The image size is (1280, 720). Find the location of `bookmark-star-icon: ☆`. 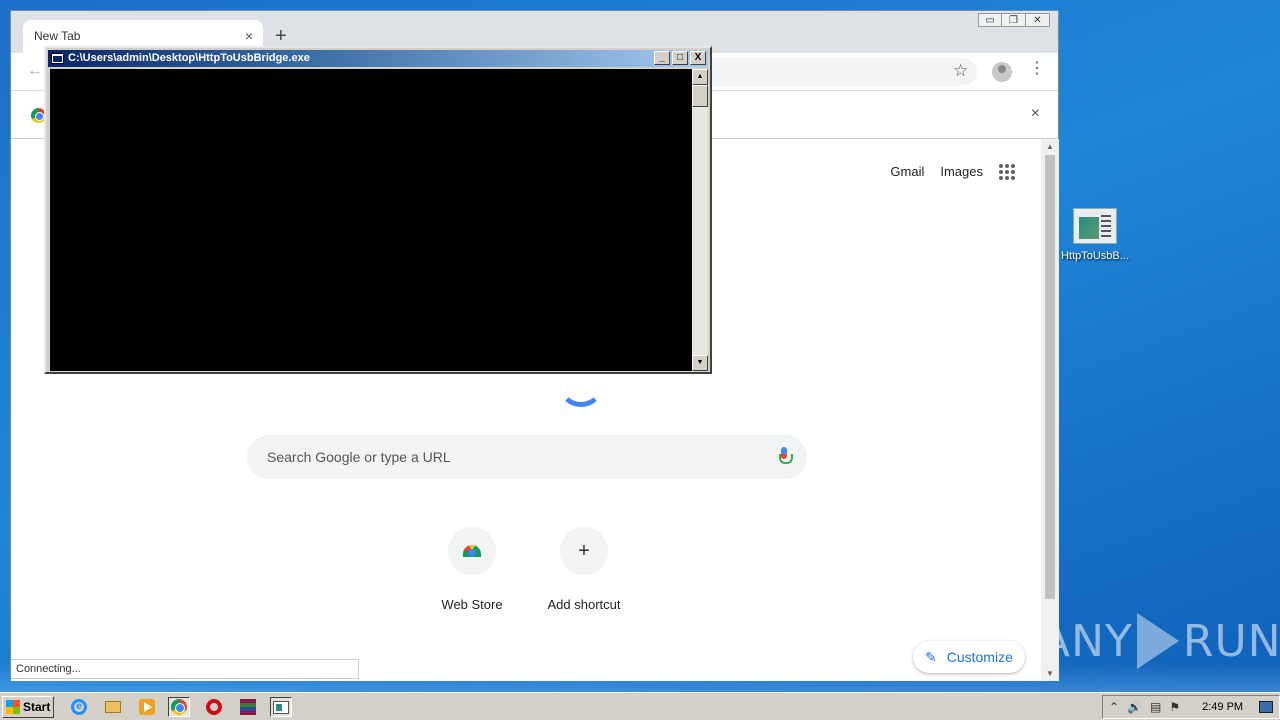

bookmark-star-icon: ☆ is located at coordinates (960, 71).